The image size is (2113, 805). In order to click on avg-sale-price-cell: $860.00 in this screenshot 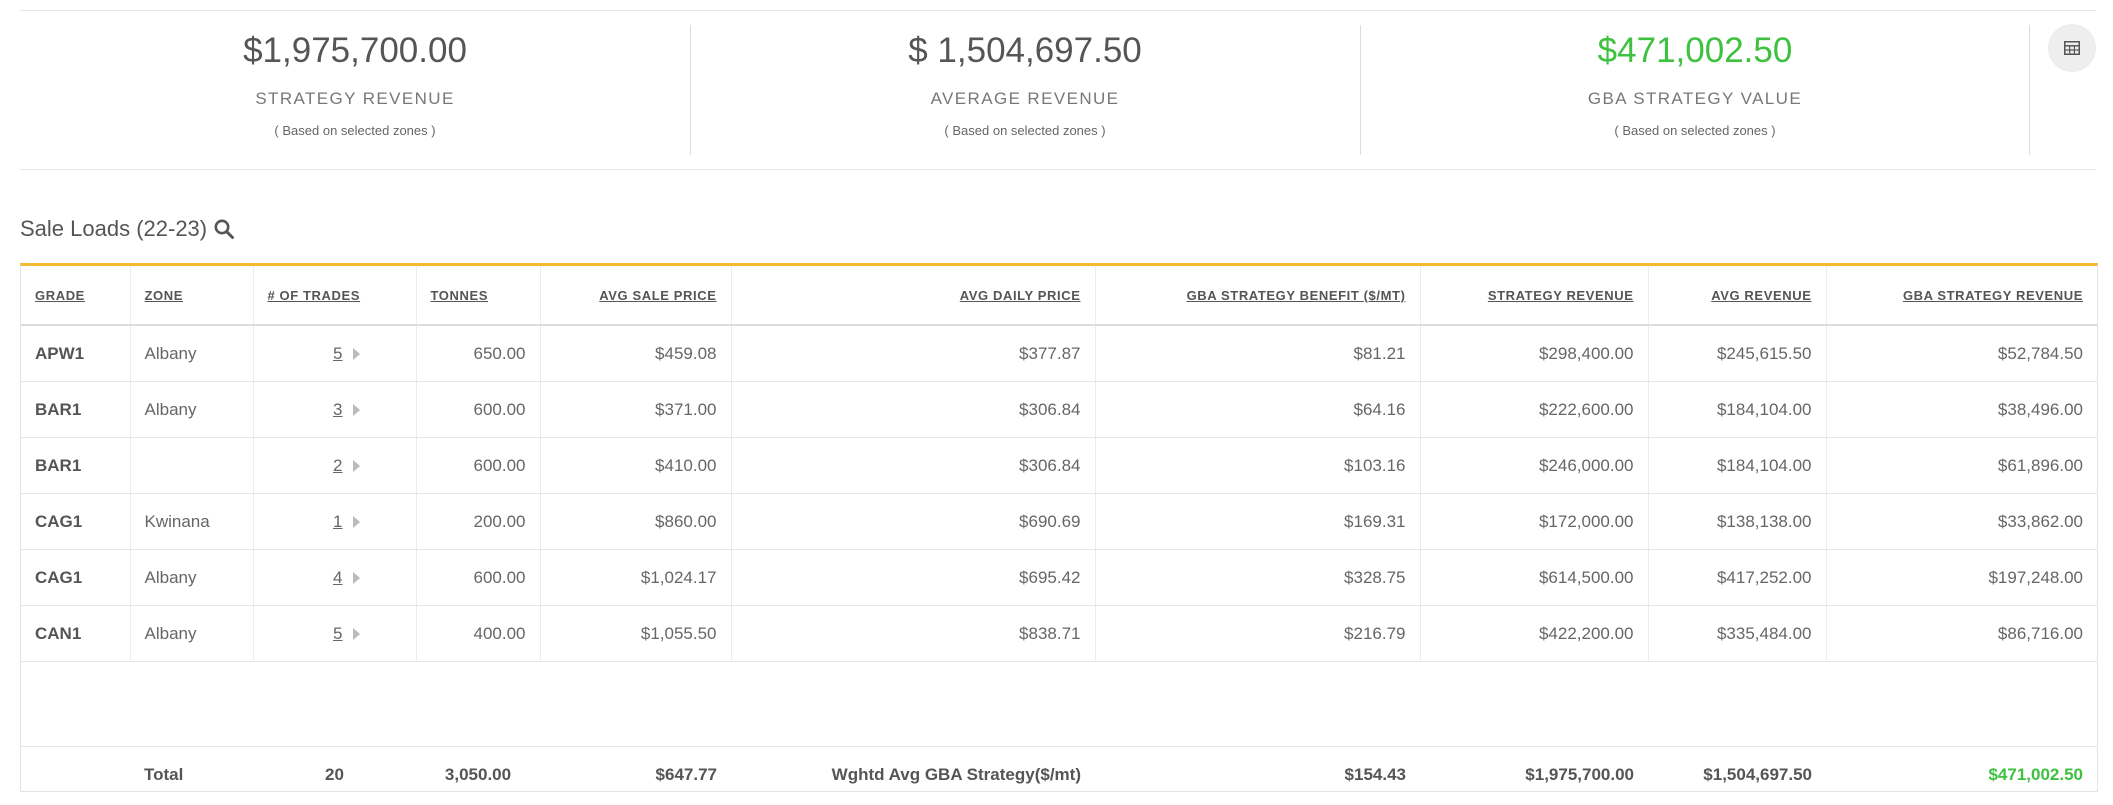, I will do `click(635, 521)`.